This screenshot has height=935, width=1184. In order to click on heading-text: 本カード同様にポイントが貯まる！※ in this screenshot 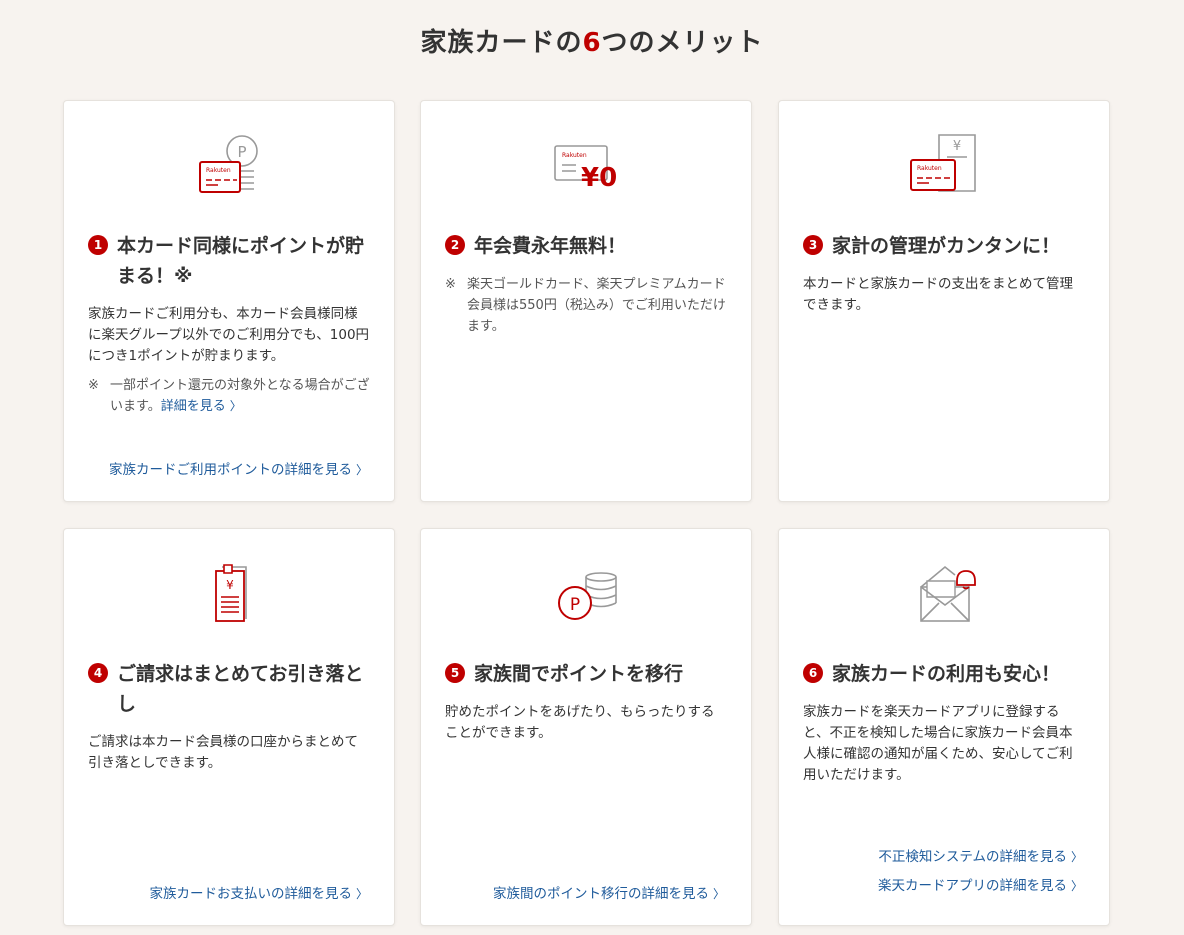, I will do `click(241, 261)`.